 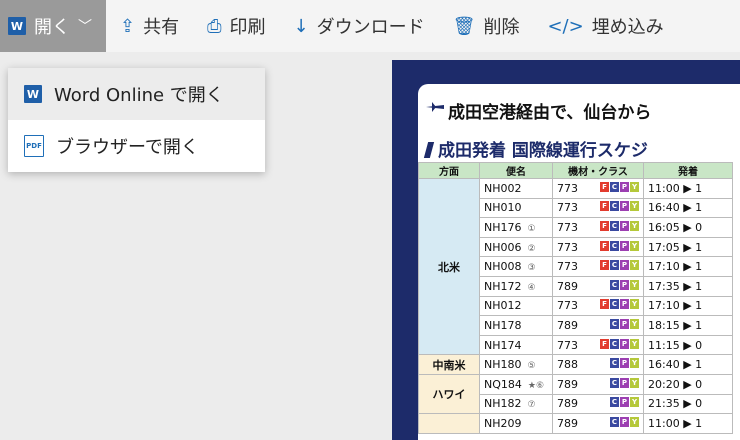 I want to click on aircraft-cell: 788 C P Y, so click(x=598, y=364).